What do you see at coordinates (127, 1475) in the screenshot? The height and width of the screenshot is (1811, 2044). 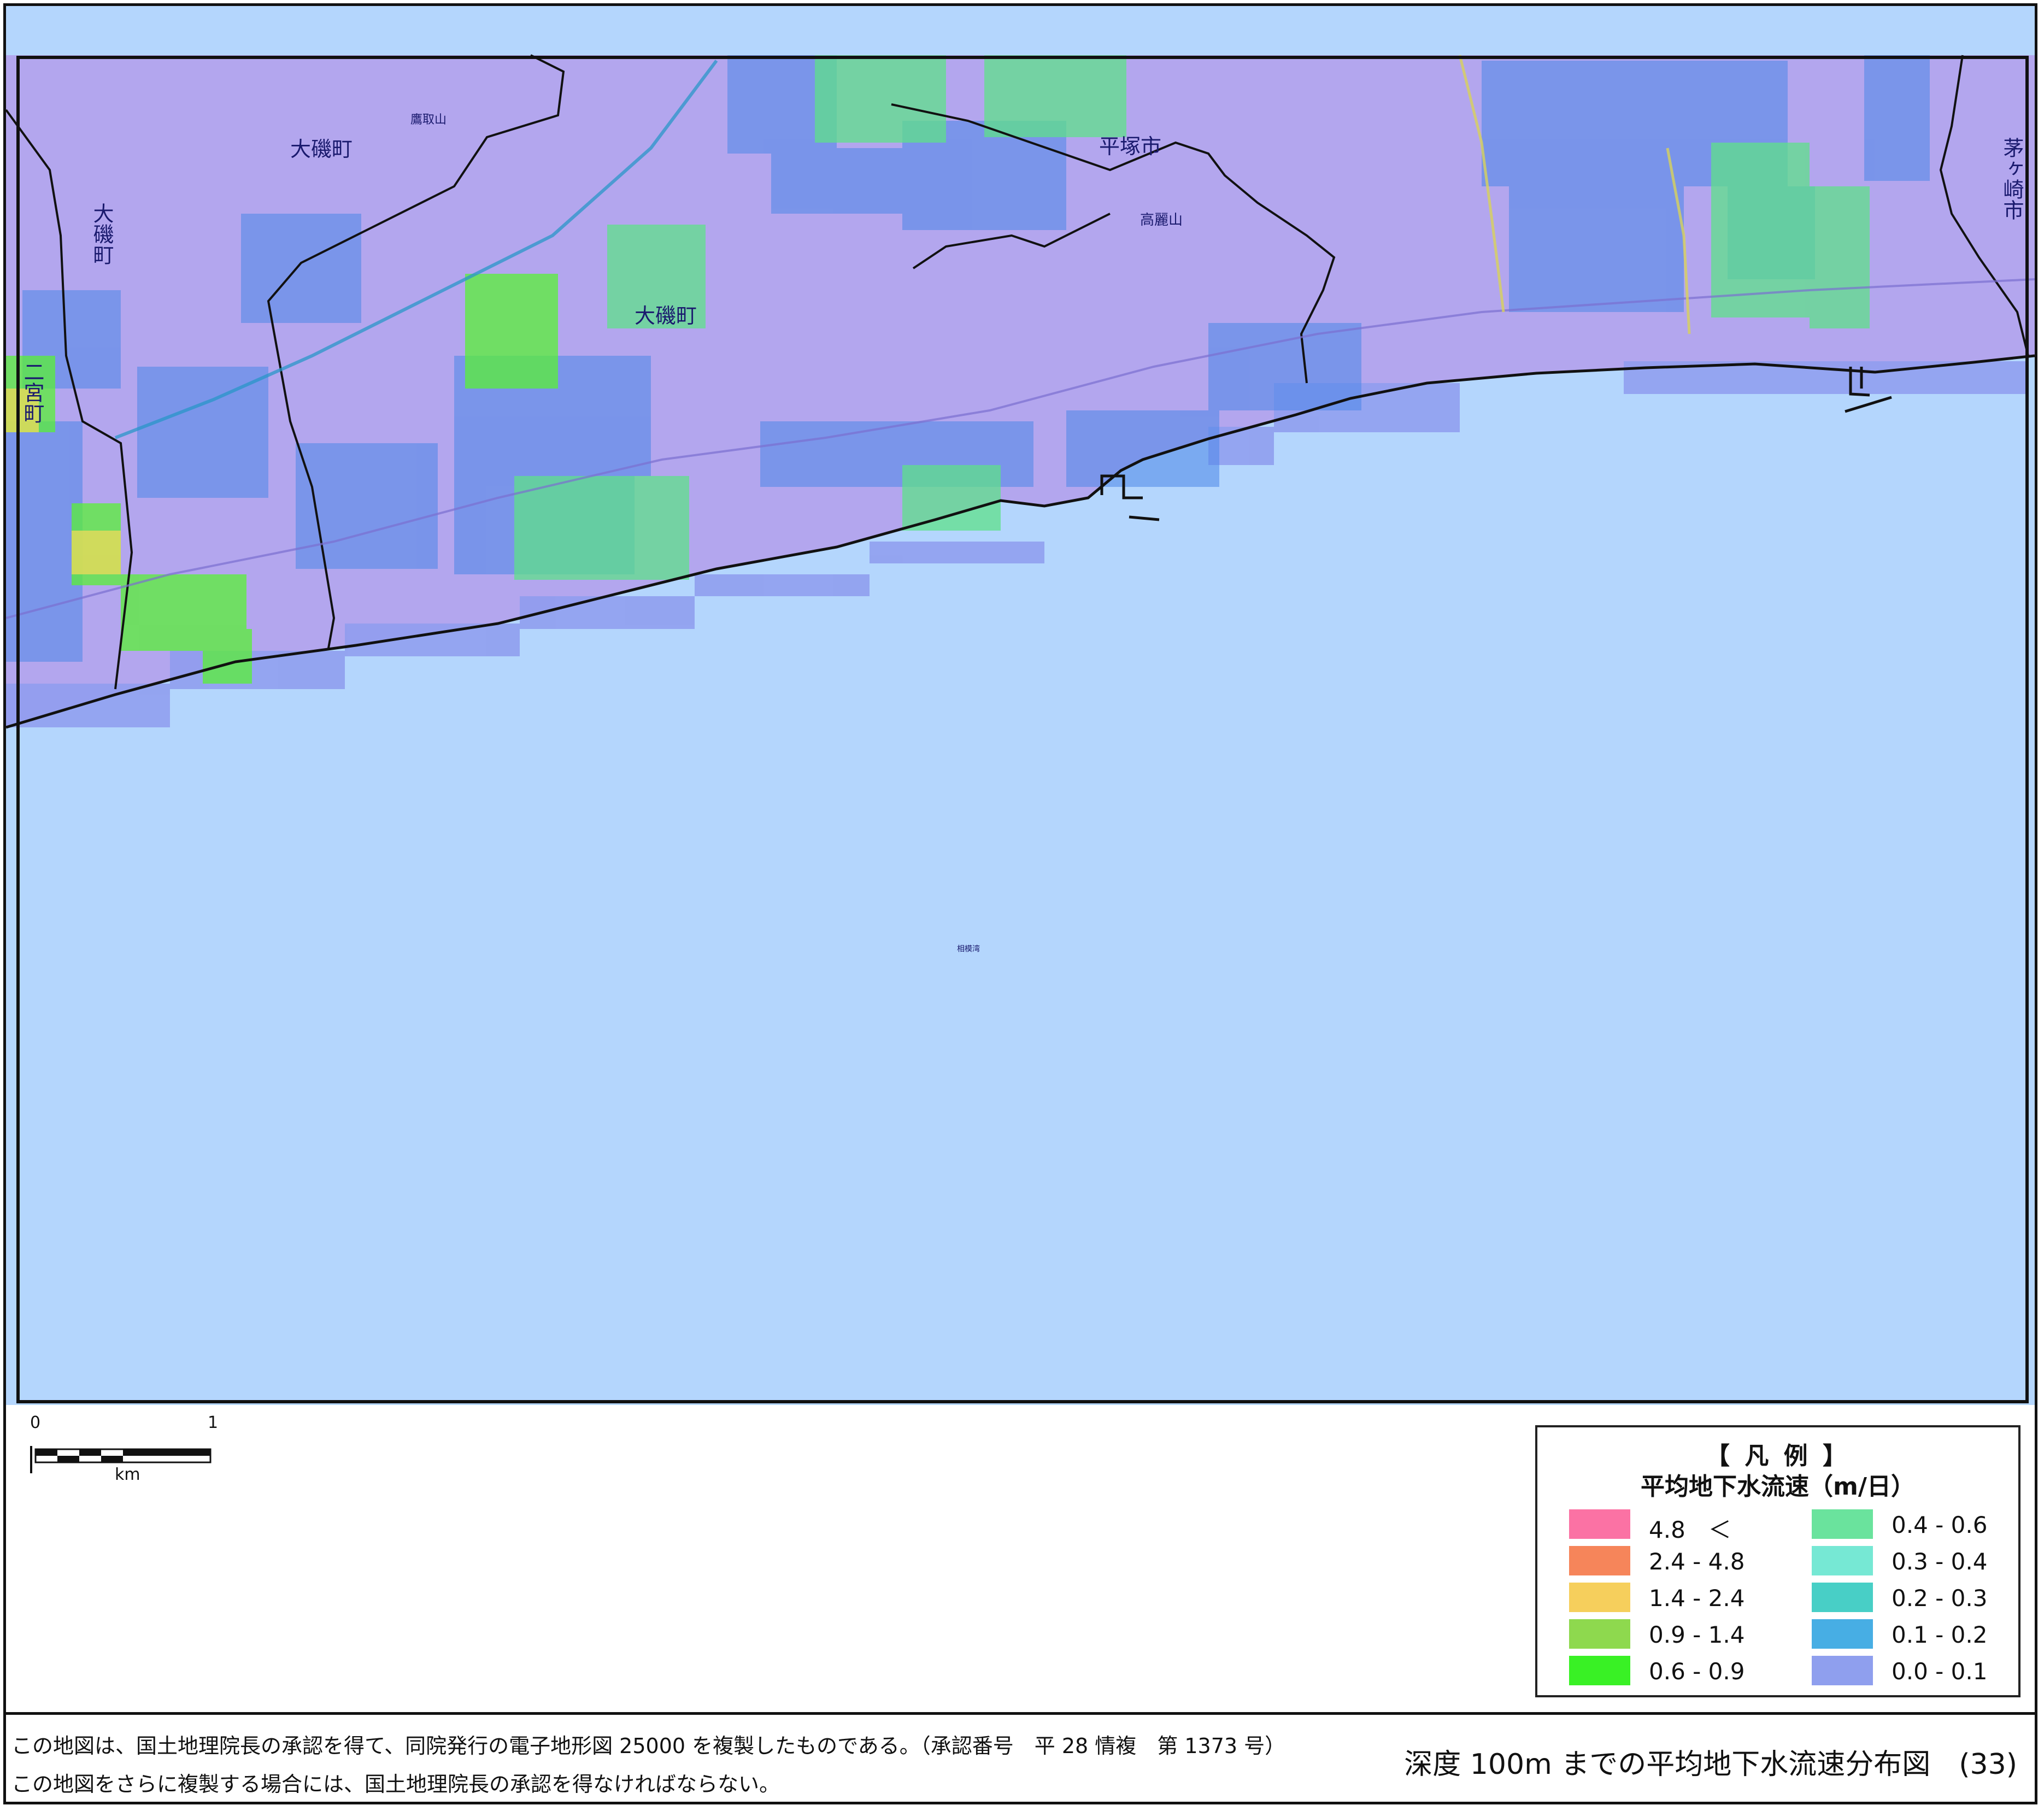 I see `scale-unit-label: km` at bounding box center [127, 1475].